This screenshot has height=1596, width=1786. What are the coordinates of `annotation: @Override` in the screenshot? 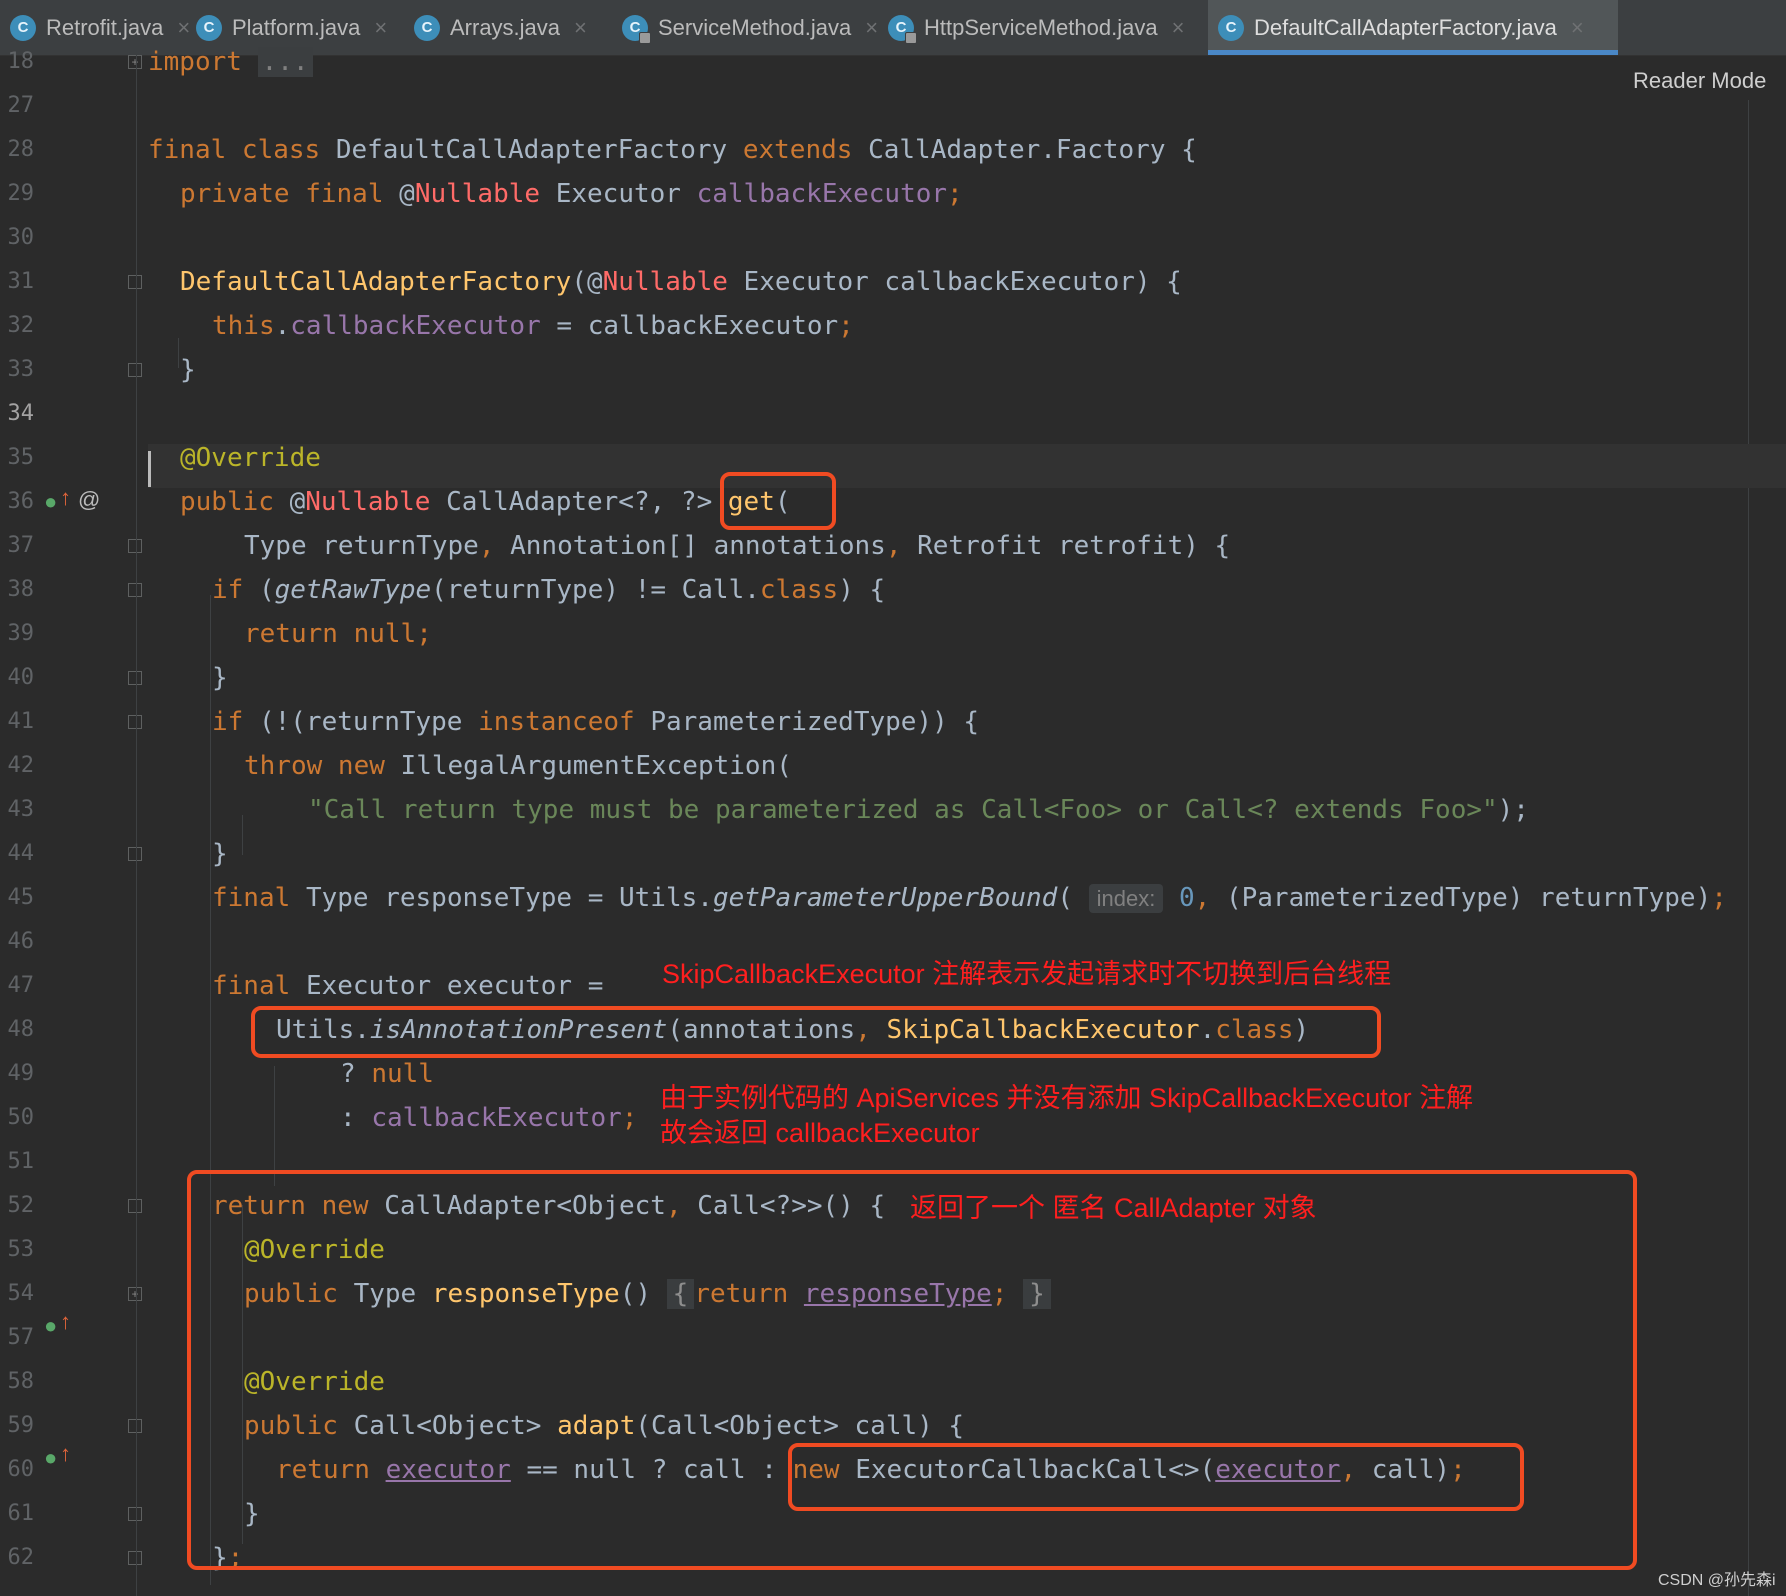 It's located at (250, 458).